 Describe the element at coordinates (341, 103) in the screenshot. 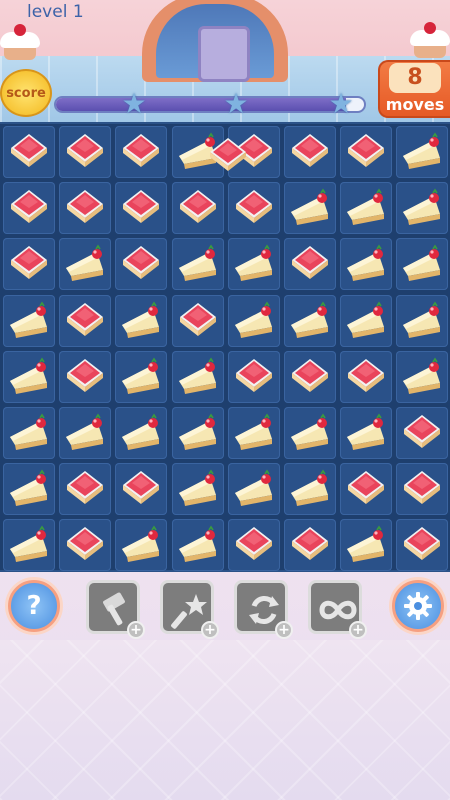

I see `progress-star-icon: ★` at that location.